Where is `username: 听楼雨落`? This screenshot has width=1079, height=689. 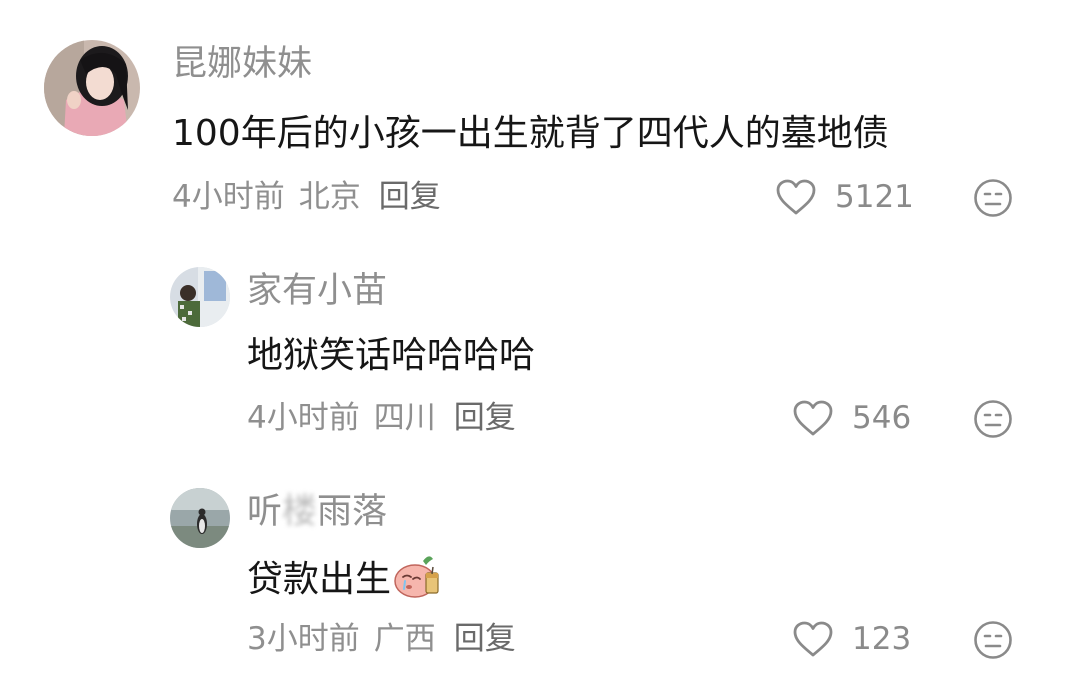
username: 听楼雨落 is located at coordinates (317, 512).